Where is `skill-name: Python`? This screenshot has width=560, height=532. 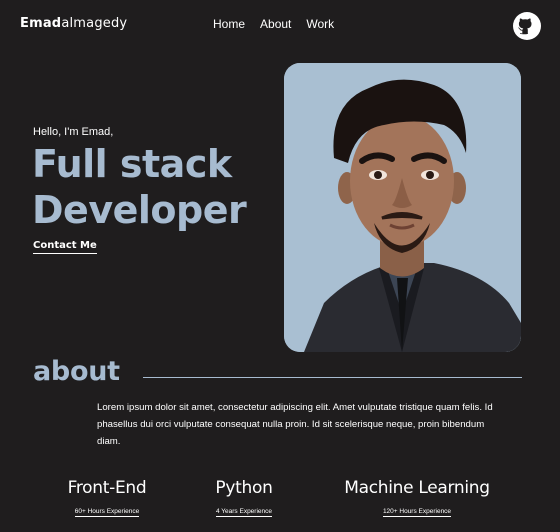 skill-name: Python is located at coordinates (244, 488).